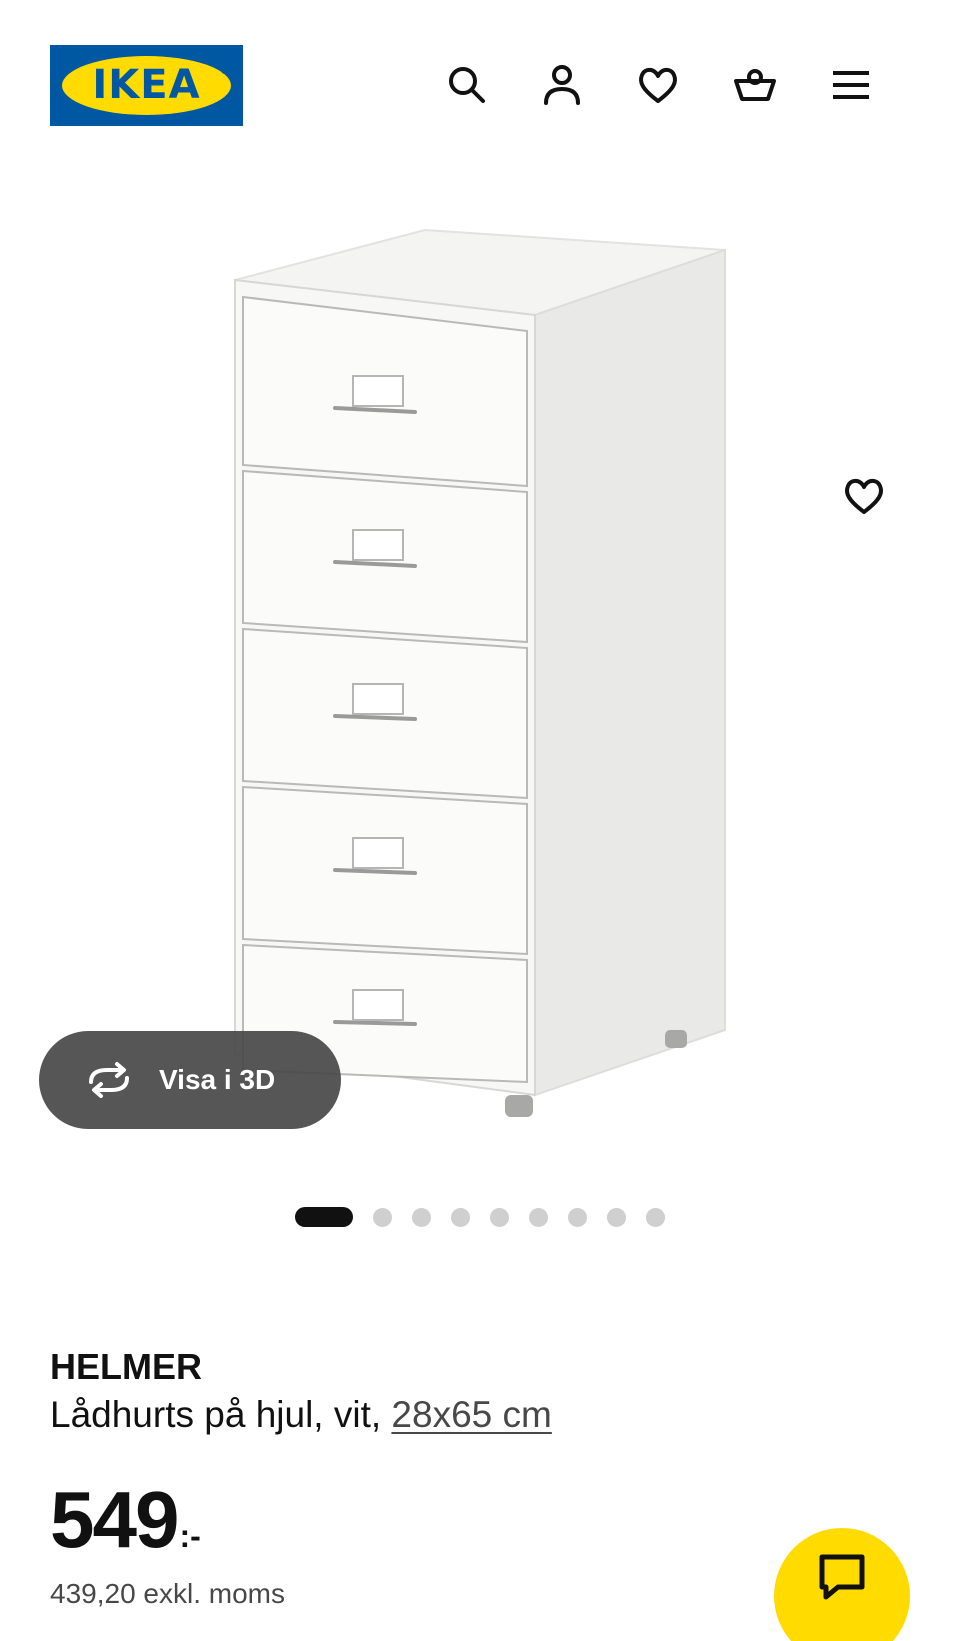 This screenshot has width=960, height=1641. I want to click on account-icon, so click(562, 85).